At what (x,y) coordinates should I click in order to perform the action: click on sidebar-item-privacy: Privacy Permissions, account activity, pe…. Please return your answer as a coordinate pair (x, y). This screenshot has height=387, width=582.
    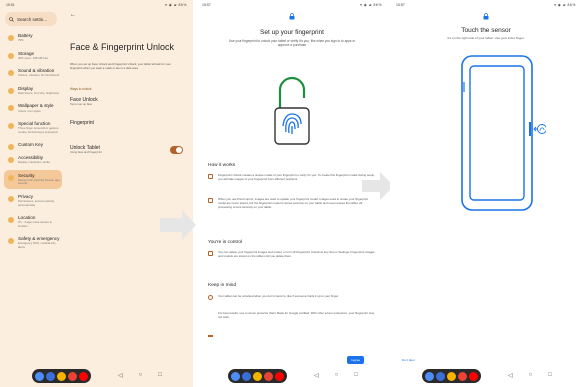
    Looking at the image, I should click on (33, 200).